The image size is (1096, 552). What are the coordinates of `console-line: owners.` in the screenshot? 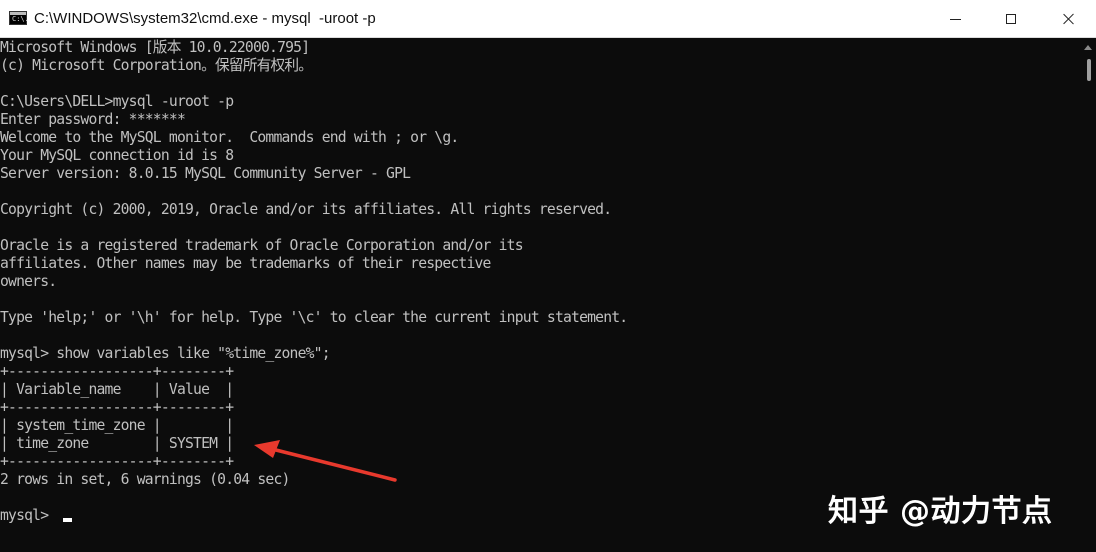 It's located at (28, 281).